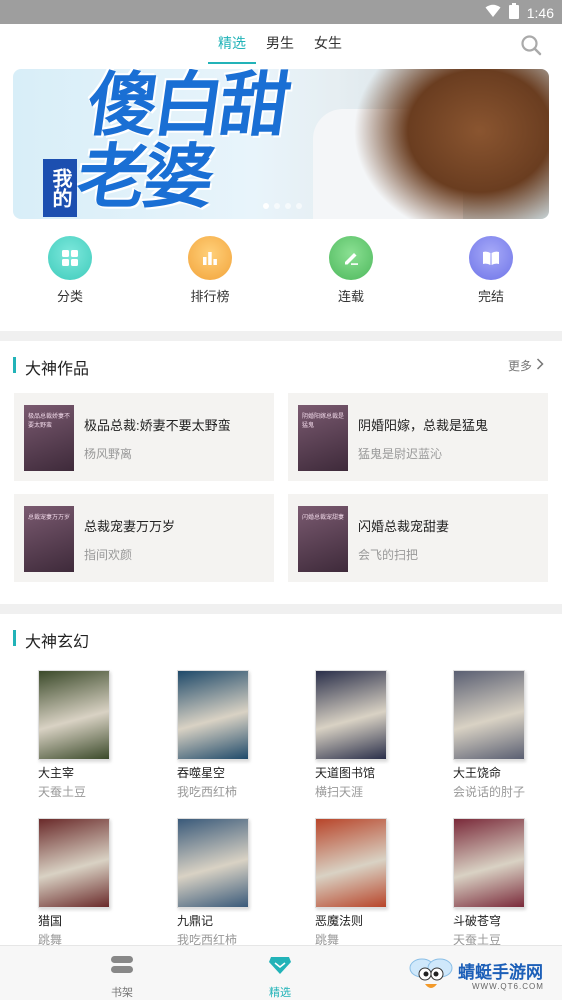 Image resolution: width=562 pixels, height=1000 pixels. I want to click on bottom-nav-bookshelf: 书架, so click(122, 977).